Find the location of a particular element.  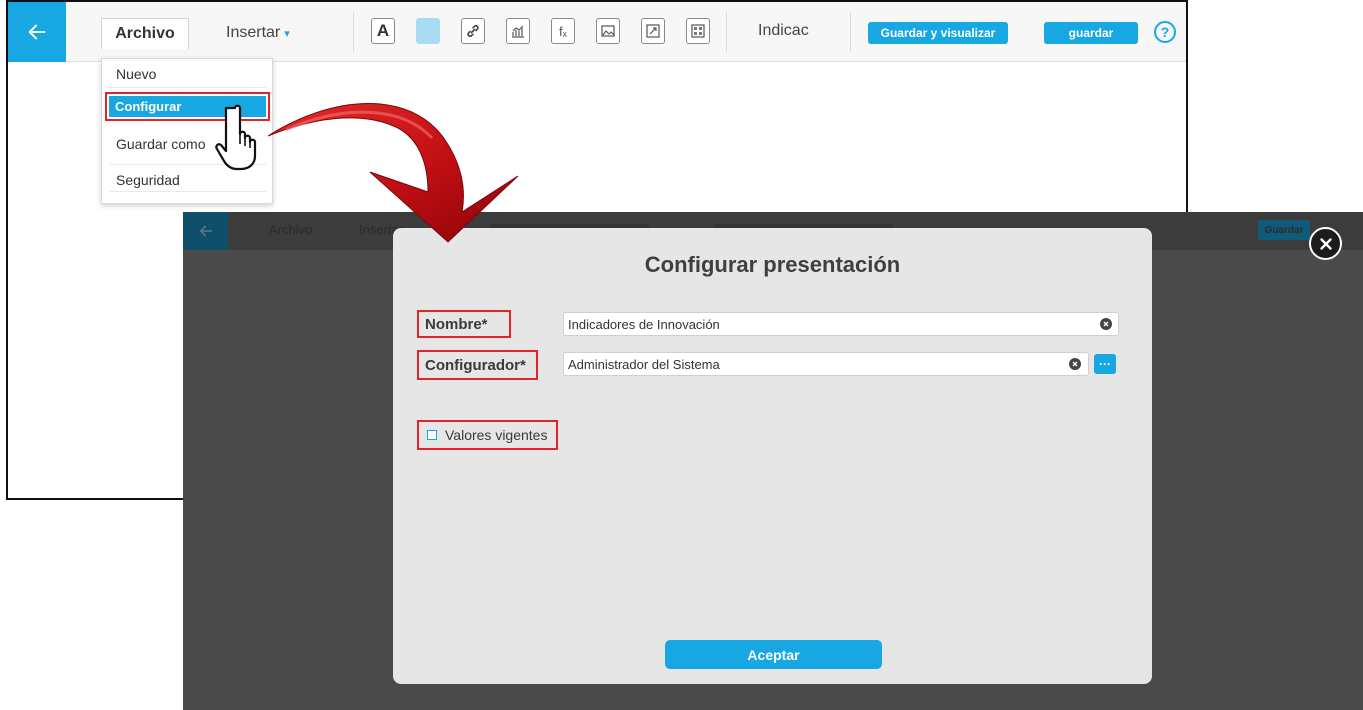

help-icon: ? is located at coordinates (1165, 32).